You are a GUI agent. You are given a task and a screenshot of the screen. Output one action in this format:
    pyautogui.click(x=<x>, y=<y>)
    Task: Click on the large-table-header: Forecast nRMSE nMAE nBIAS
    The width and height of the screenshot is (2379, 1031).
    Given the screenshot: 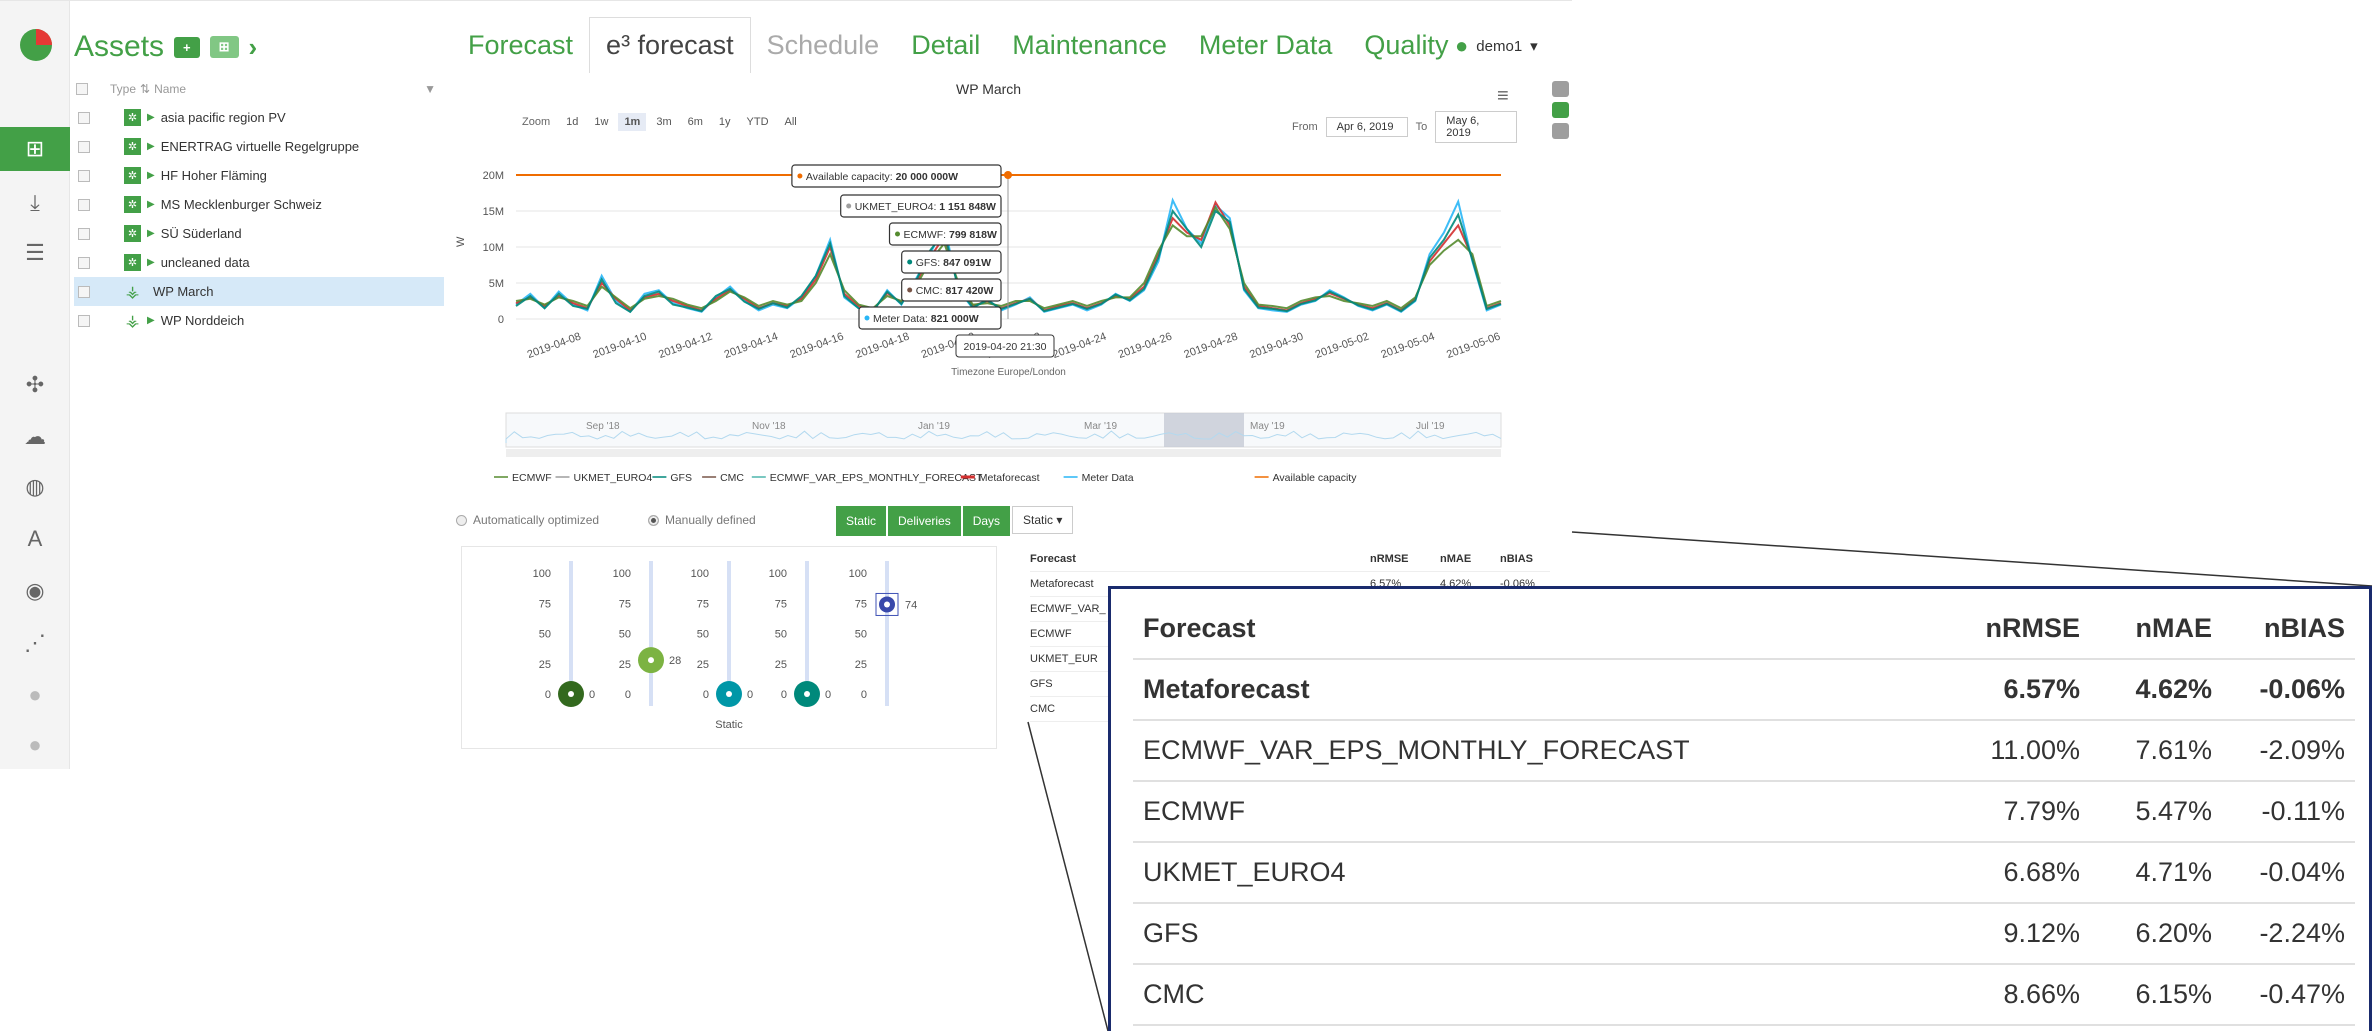 What is the action you would take?
    pyautogui.click(x=1744, y=629)
    